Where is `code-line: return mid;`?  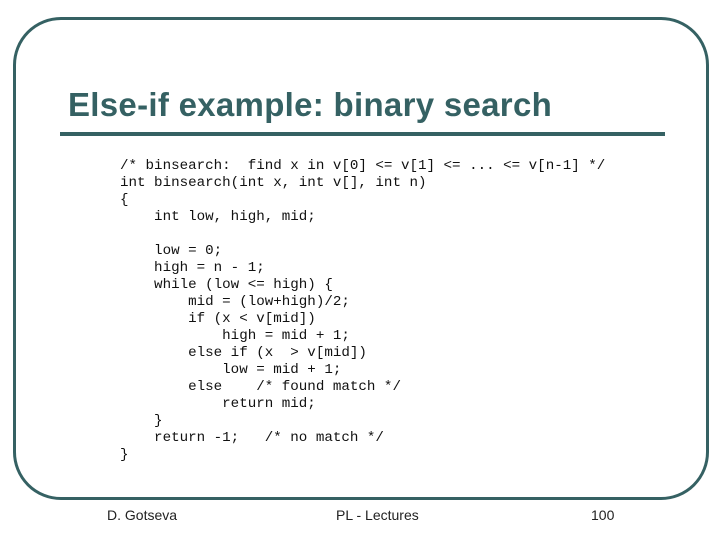 code-line: return mid; is located at coordinates (218, 404).